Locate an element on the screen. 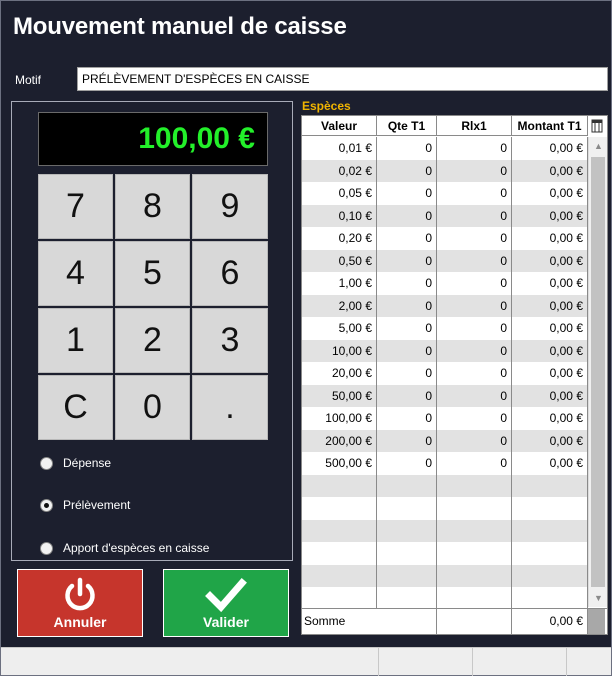 This screenshot has width=612, height=676. option-depense-label: Dépense is located at coordinates (87, 463).